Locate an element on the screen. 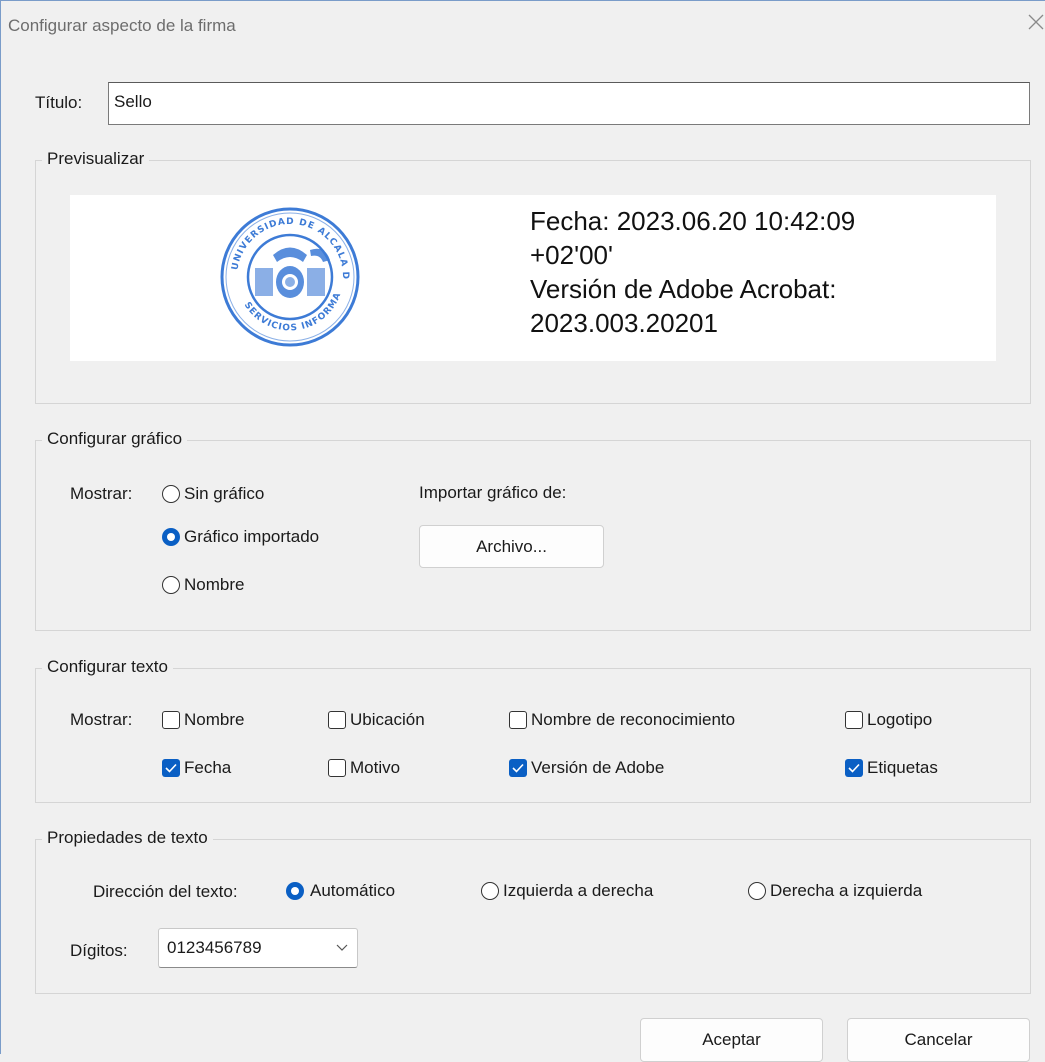  preview-line-offset: +02'00' is located at coordinates (571, 255).